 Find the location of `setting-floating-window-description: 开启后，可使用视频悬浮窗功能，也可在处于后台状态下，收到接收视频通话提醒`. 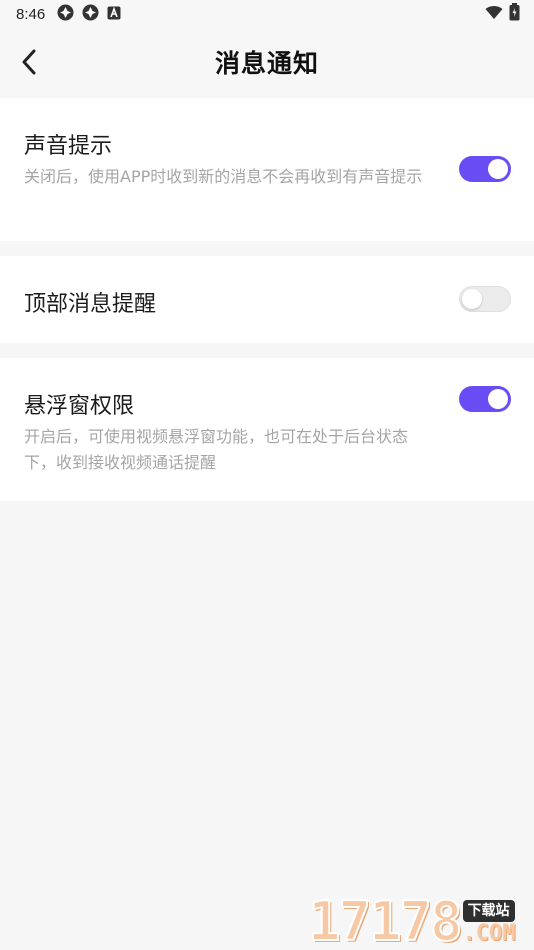

setting-floating-window-description: 开启后，可使用视频悬浮窗功能，也可在处于后台状态下，收到接收视频通话提醒 is located at coordinates (216, 449).